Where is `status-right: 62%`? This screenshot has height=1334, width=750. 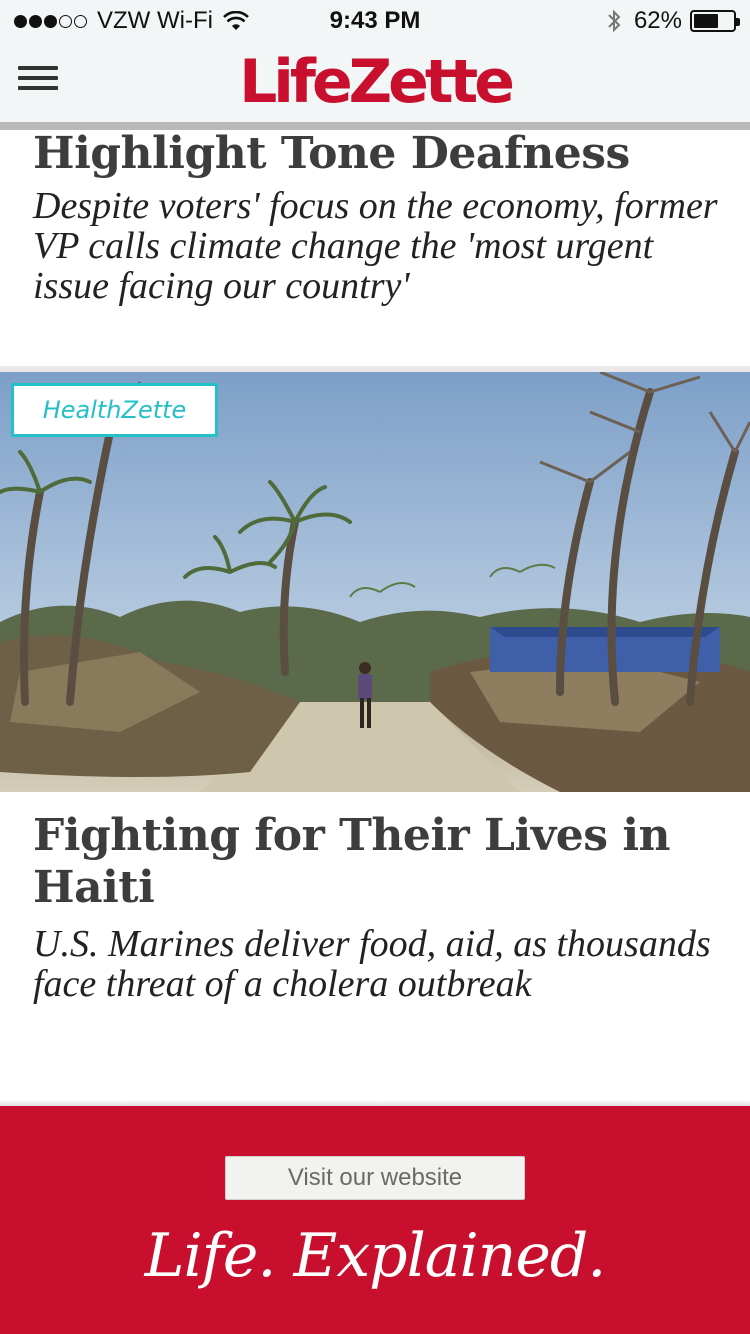
status-right: 62% is located at coordinates (673, 21).